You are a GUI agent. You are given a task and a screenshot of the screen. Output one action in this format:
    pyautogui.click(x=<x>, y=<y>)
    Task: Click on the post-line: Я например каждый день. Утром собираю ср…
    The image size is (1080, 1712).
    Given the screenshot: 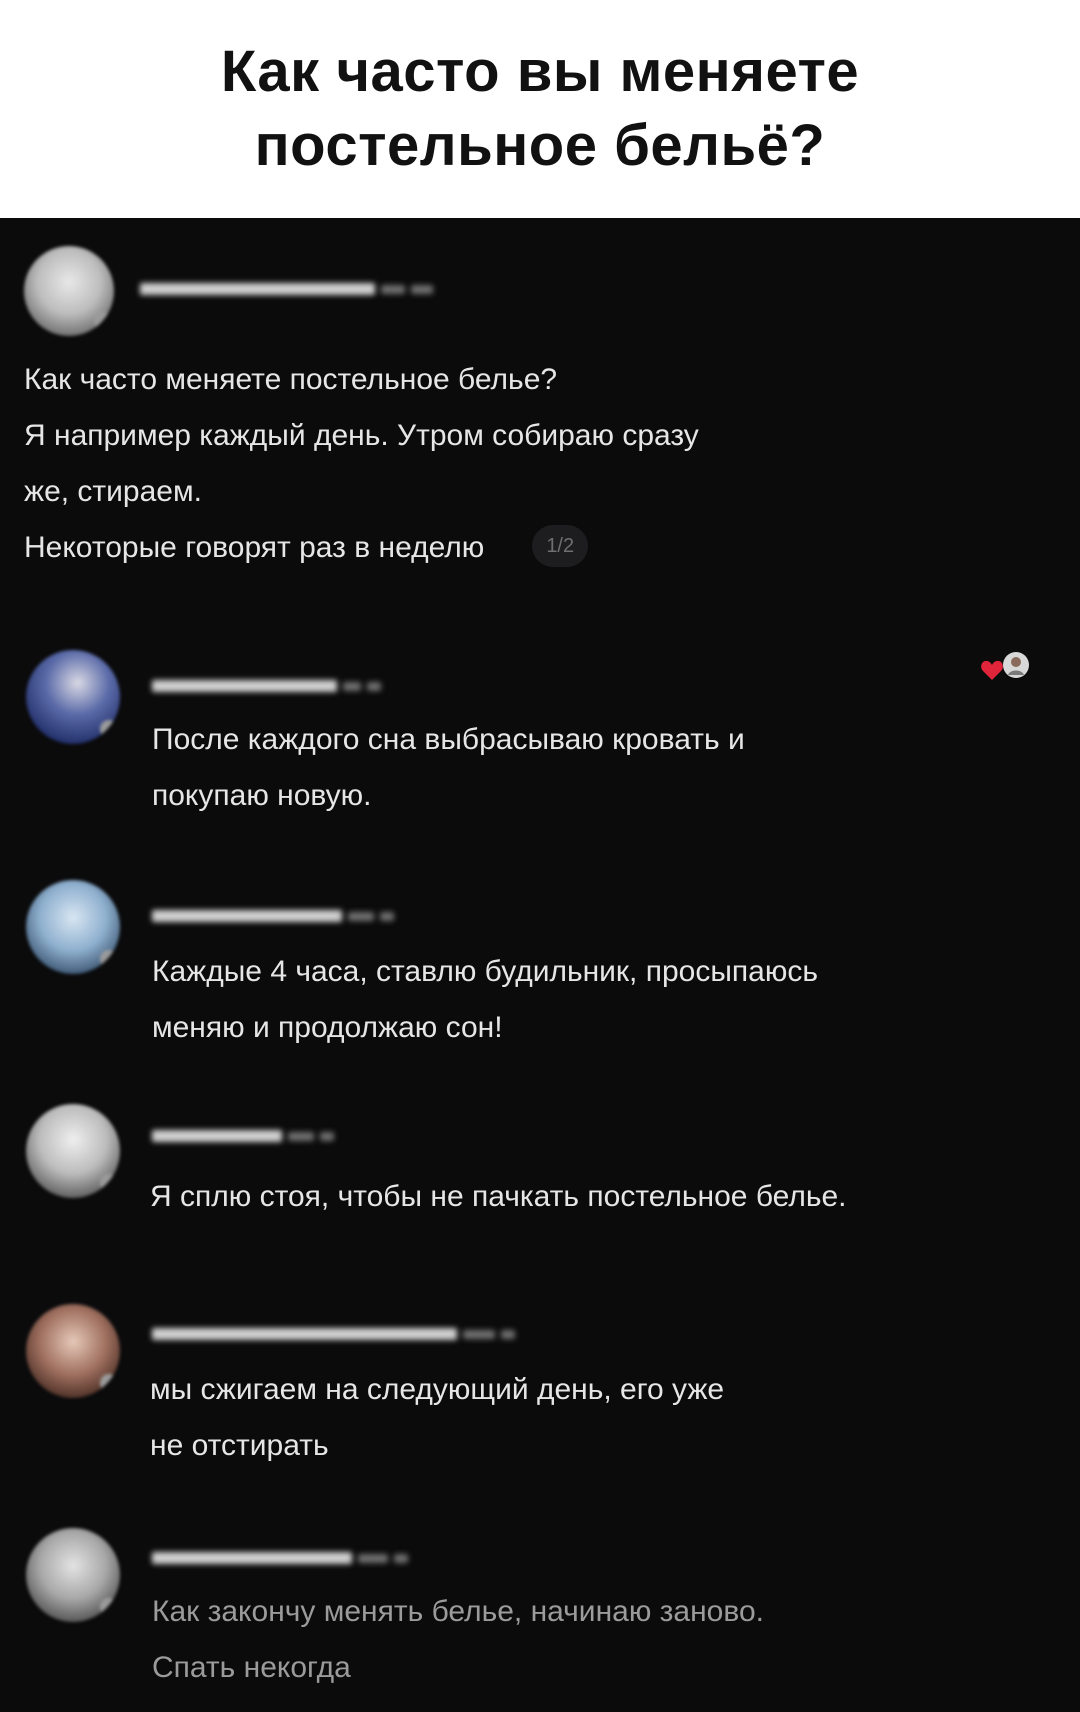 What is the action you would take?
    pyautogui.click(x=361, y=435)
    